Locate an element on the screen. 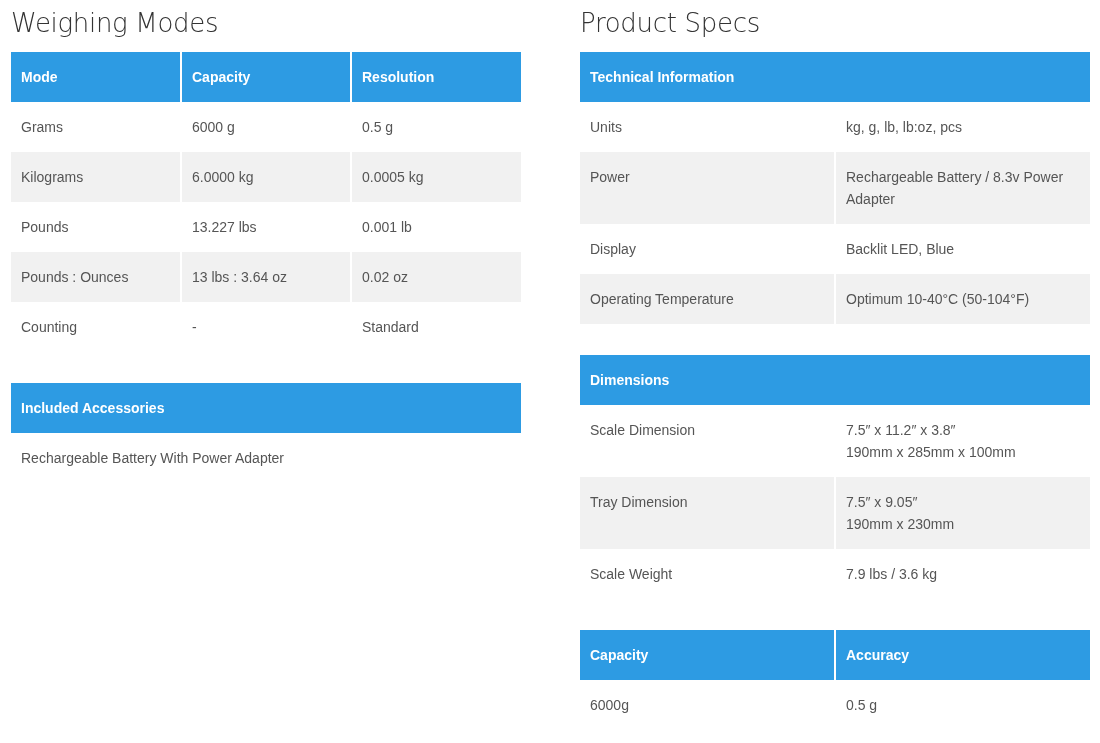  table-cell: Pounds : Ounces is located at coordinates (96, 277).